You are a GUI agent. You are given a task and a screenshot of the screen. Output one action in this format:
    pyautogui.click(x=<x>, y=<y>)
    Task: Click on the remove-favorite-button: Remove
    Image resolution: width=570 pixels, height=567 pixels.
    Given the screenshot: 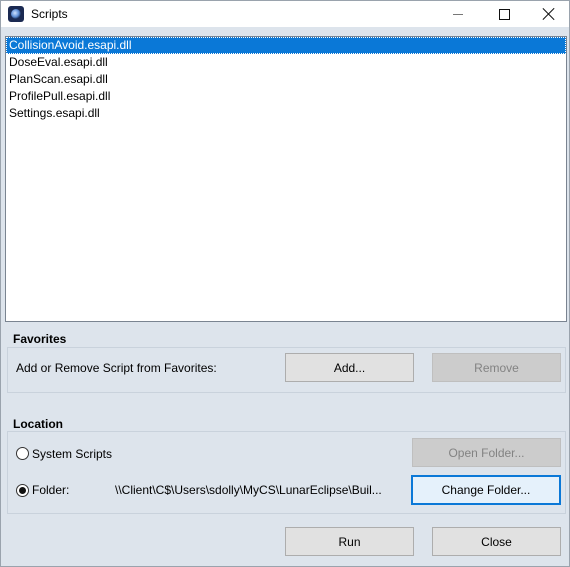 What is the action you would take?
    pyautogui.click(x=496, y=367)
    